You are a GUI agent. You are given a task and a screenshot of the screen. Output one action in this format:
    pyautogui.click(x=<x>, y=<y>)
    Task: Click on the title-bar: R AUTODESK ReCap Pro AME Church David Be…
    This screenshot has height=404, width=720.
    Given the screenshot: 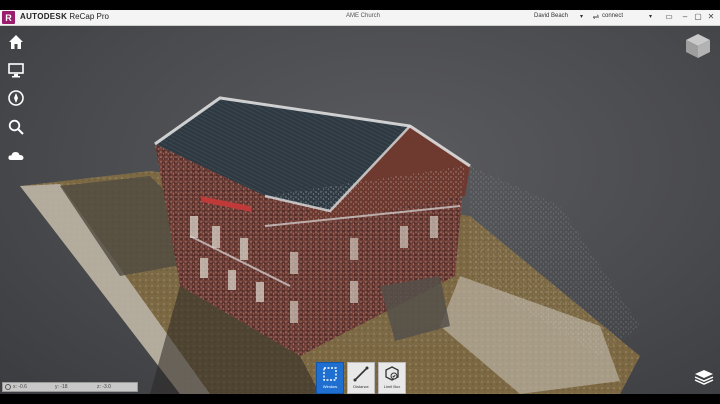 What is the action you would take?
    pyautogui.click(x=360, y=18)
    